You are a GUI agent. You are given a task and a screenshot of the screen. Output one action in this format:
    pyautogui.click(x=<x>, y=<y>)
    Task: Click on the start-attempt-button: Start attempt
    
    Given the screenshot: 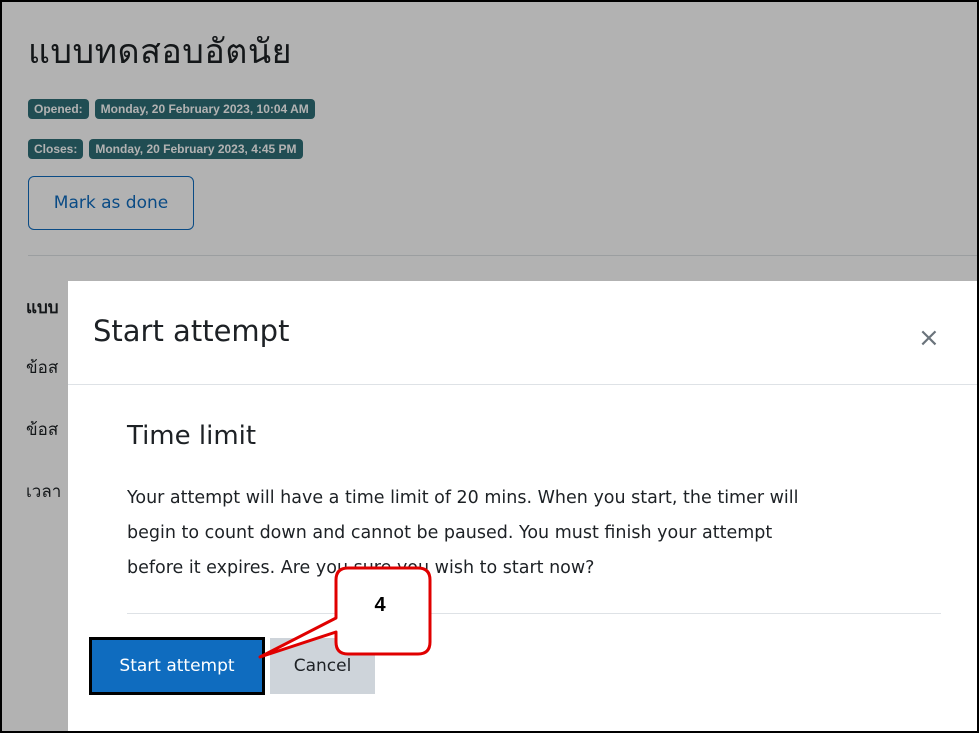 What is the action you would take?
    pyautogui.click(x=177, y=666)
    